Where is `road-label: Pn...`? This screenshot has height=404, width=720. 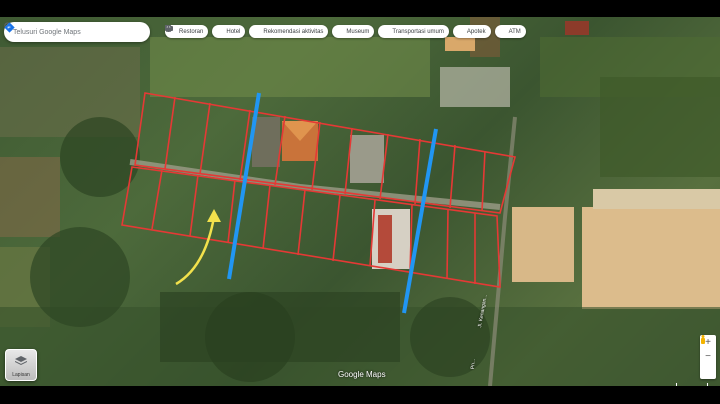
road-label: Pn... is located at coordinates (473, 364).